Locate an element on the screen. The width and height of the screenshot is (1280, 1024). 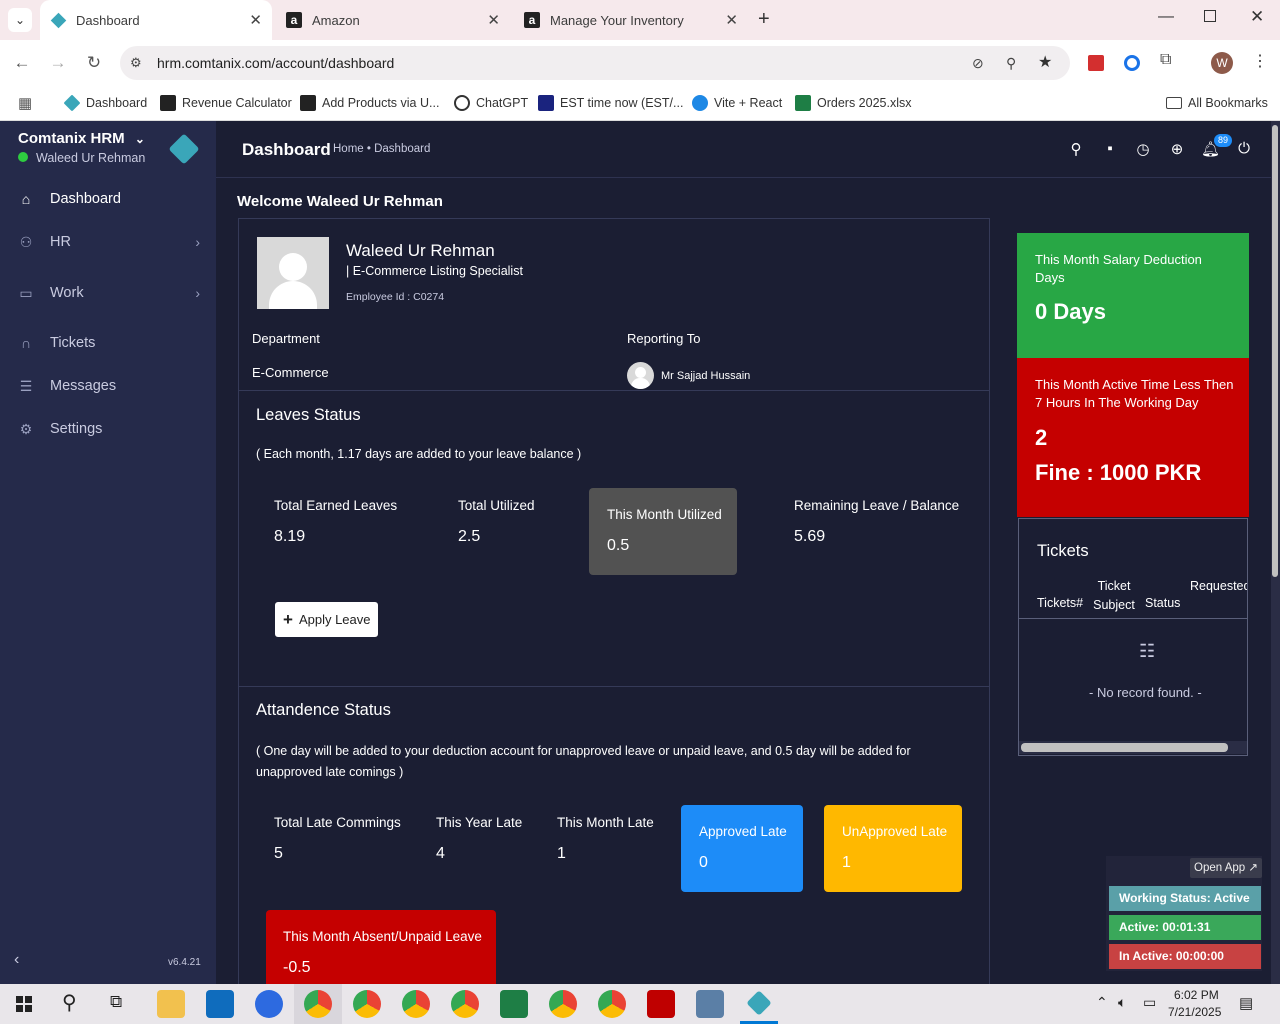
forward-icon: → is located at coordinates (58, 63).